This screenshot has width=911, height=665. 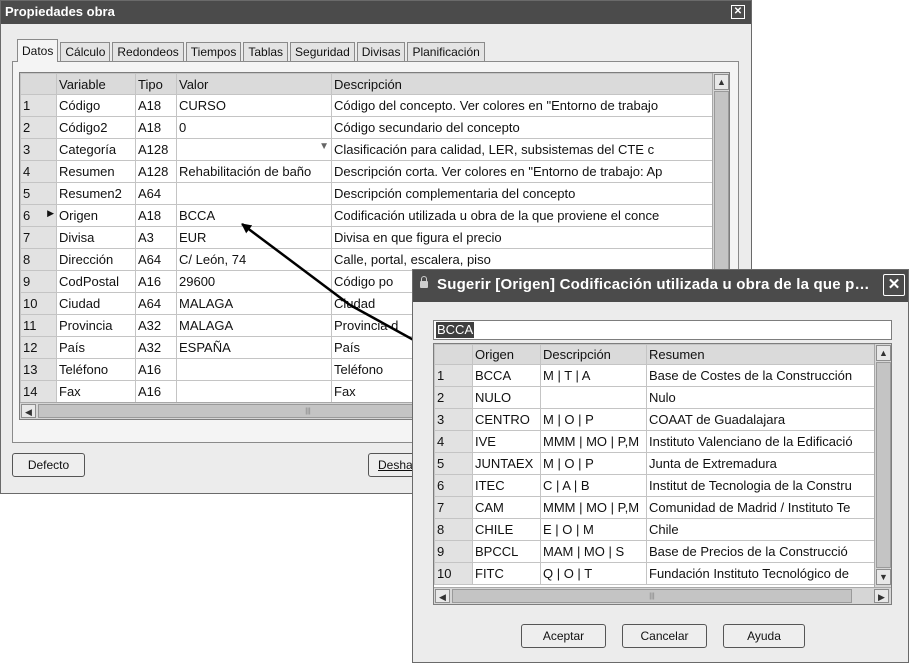 What do you see at coordinates (894, 285) in the screenshot?
I see `suggest-close-button: ✕` at bounding box center [894, 285].